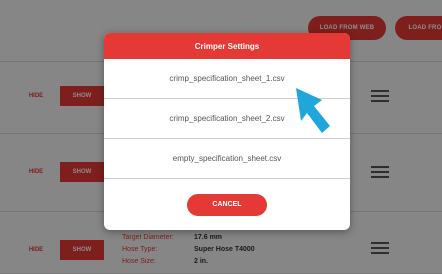 This screenshot has height=274, width=442. What do you see at coordinates (227, 46) in the screenshot?
I see `dialog-title: Crimper Settings` at bounding box center [227, 46].